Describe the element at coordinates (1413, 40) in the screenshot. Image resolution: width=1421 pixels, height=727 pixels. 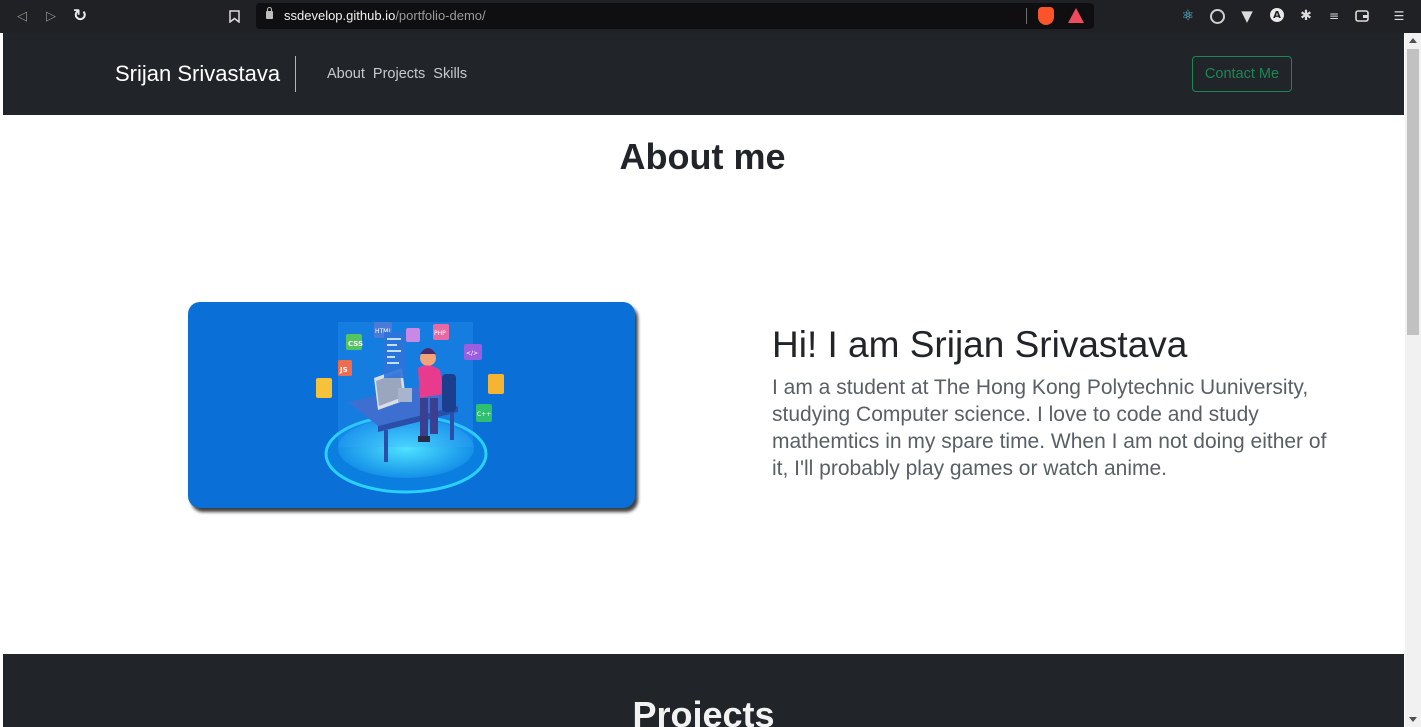
I see `scroll-up-arrow-icon` at that location.